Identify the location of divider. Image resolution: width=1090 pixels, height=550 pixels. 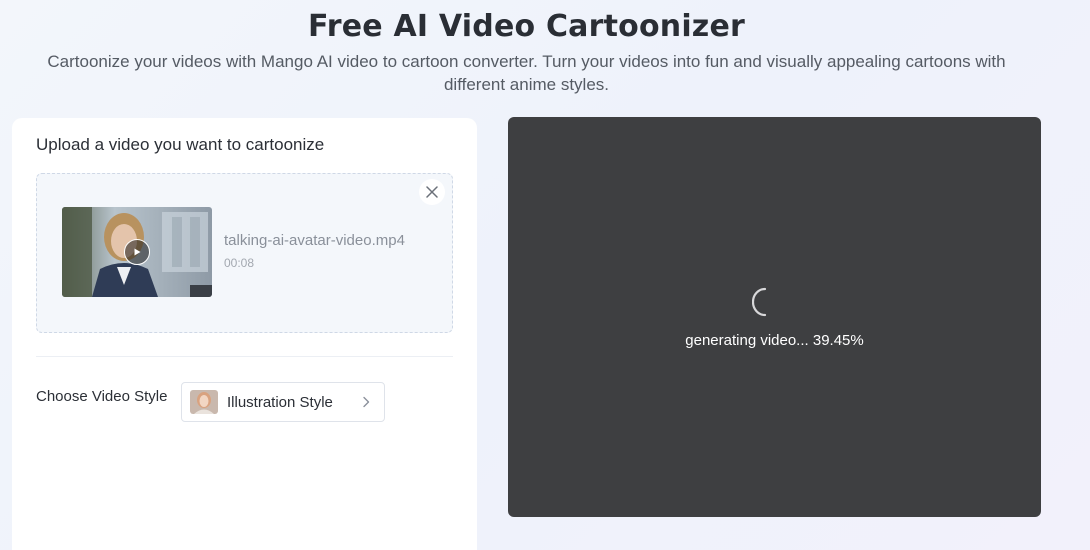
(244, 356).